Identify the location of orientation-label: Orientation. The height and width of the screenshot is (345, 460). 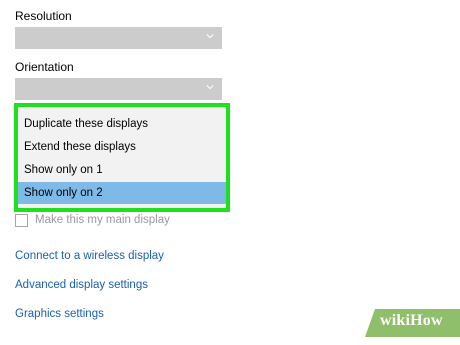
(44, 67).